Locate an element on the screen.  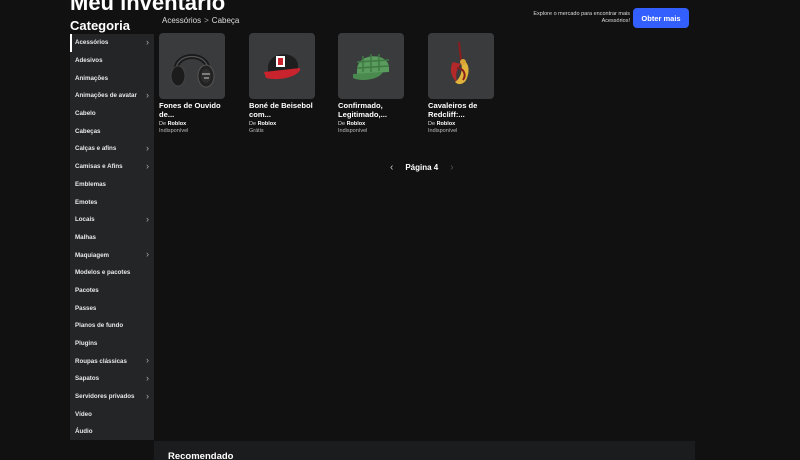
sidebar-item-emblemas: Emblemas is located at coordinates (112, 185).